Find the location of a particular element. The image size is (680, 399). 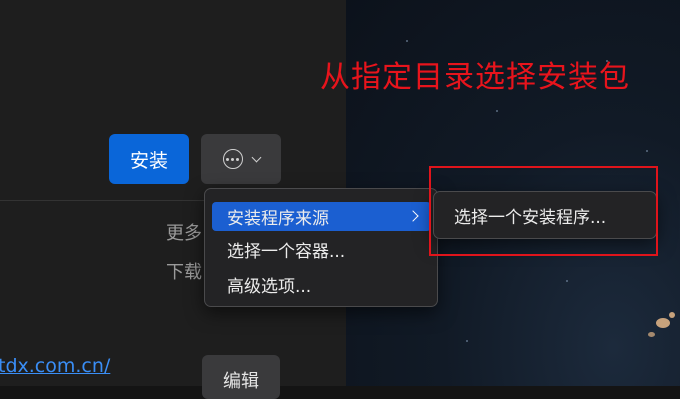

more-options-button is located at coordinates (241, 159).